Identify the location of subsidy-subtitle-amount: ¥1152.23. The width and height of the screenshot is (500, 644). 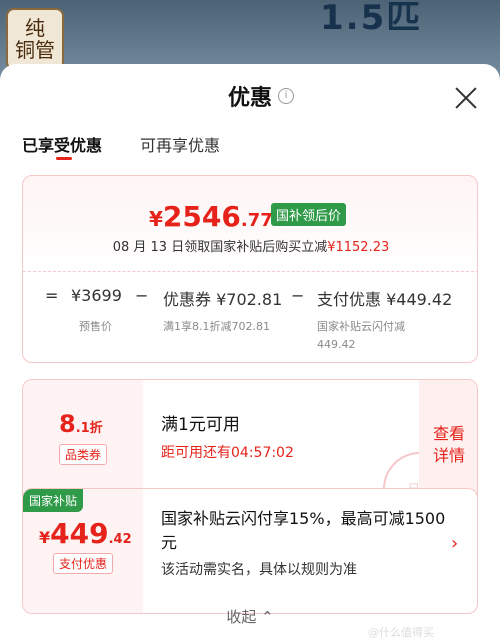
(358, 247).